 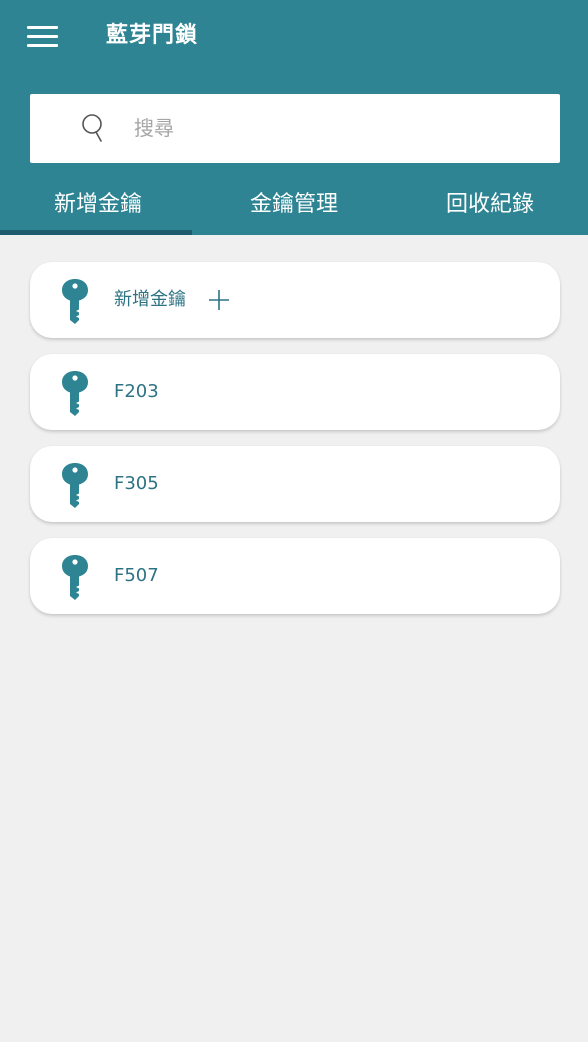 What do you see at coordinates (136, 391) in the screenshot?
I see `list-item-label: F203` at bounding box center [136, 391].